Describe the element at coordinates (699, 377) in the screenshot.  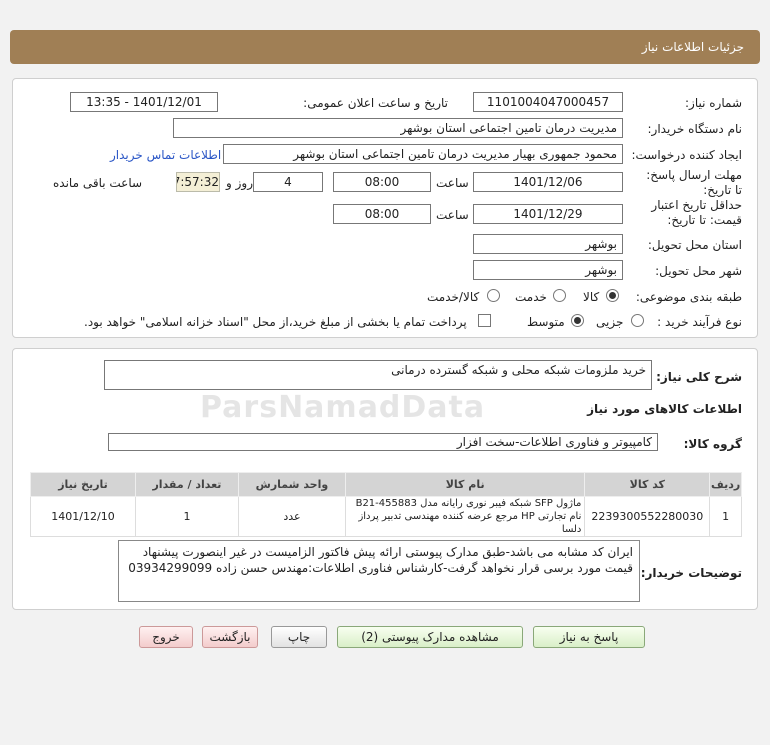
I see `summary-label: شرح کلی نیاز:` at that location.